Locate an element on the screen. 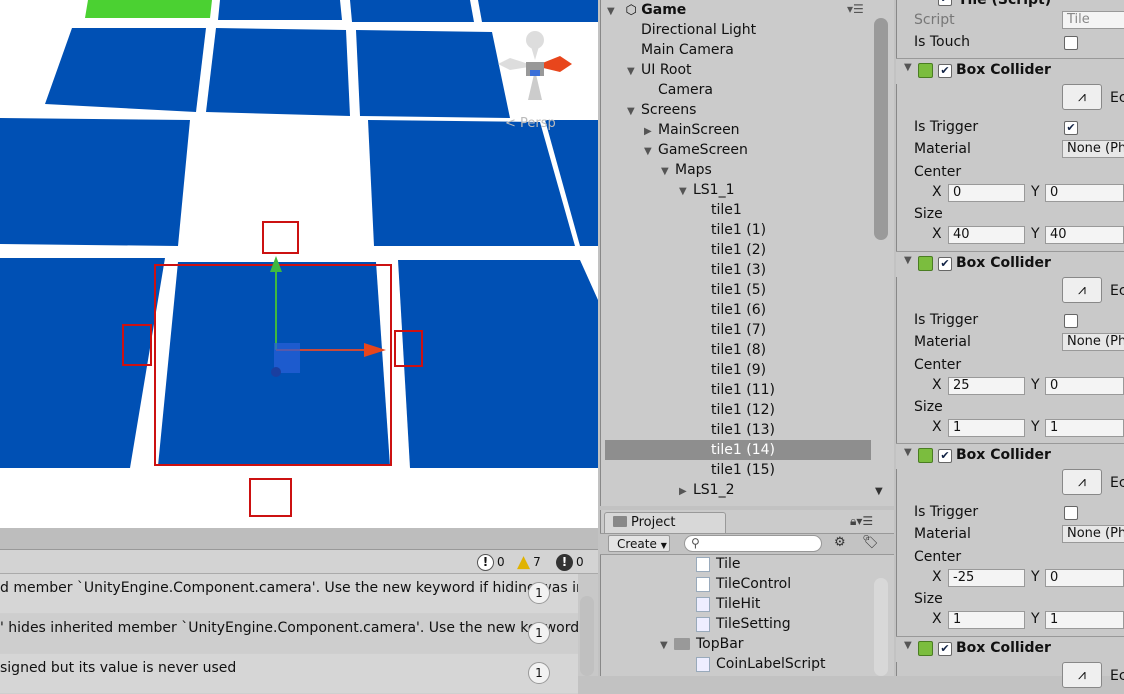 Image resolution: width=1124 pixels, height=694 pixels. center-x-field: 0 is located at coordinates (986, 193).